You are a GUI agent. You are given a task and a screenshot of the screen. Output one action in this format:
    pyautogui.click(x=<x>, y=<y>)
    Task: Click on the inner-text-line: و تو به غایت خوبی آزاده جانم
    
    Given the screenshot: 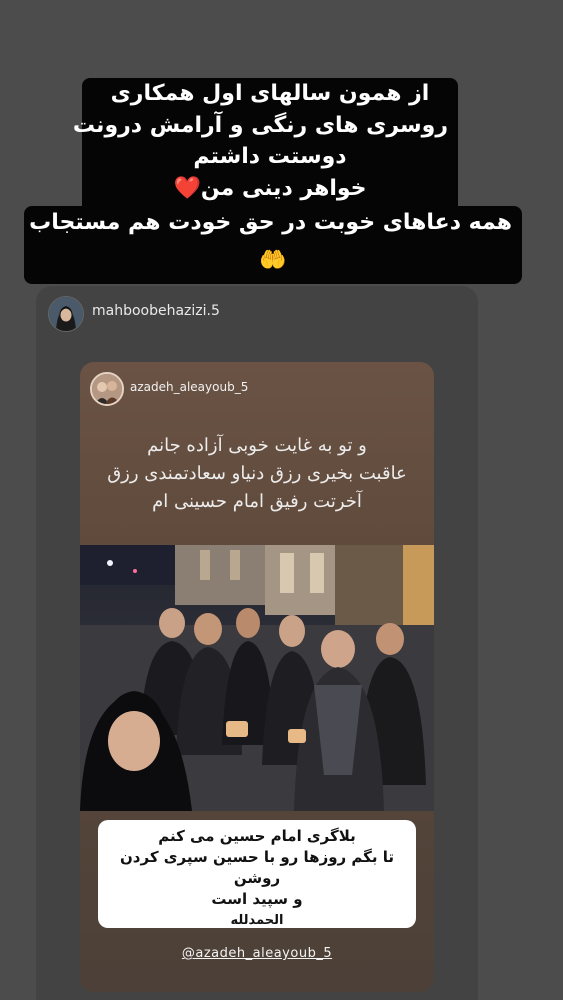 What is the action you would take?
    pyautogui.click(x=257, y=445)
    